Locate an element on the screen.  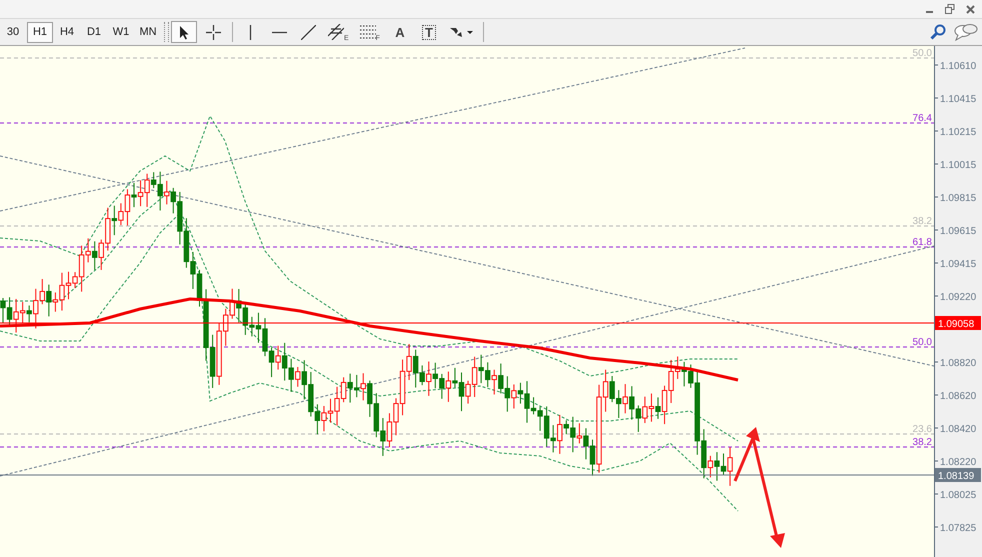
timeframe-button: D1 is located at coordinates (94, 32).